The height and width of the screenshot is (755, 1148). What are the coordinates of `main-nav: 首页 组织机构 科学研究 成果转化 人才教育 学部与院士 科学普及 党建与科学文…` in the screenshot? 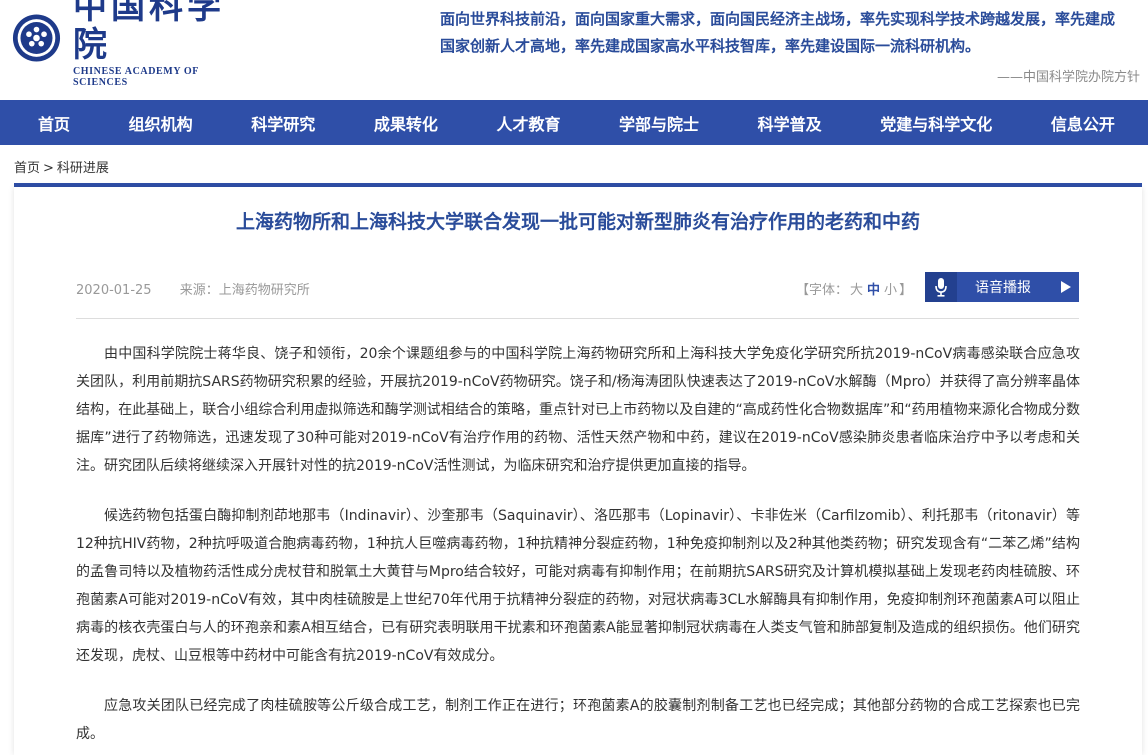 It's located at (574, 122).